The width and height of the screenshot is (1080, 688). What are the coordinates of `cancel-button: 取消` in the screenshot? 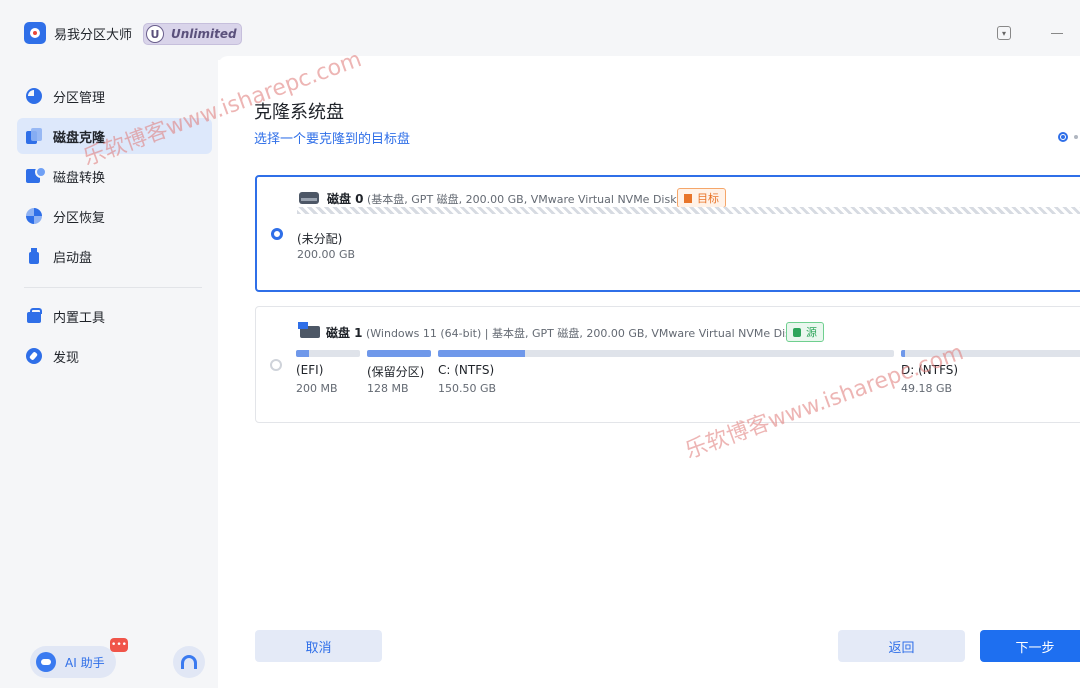 It's located at (318, 646).